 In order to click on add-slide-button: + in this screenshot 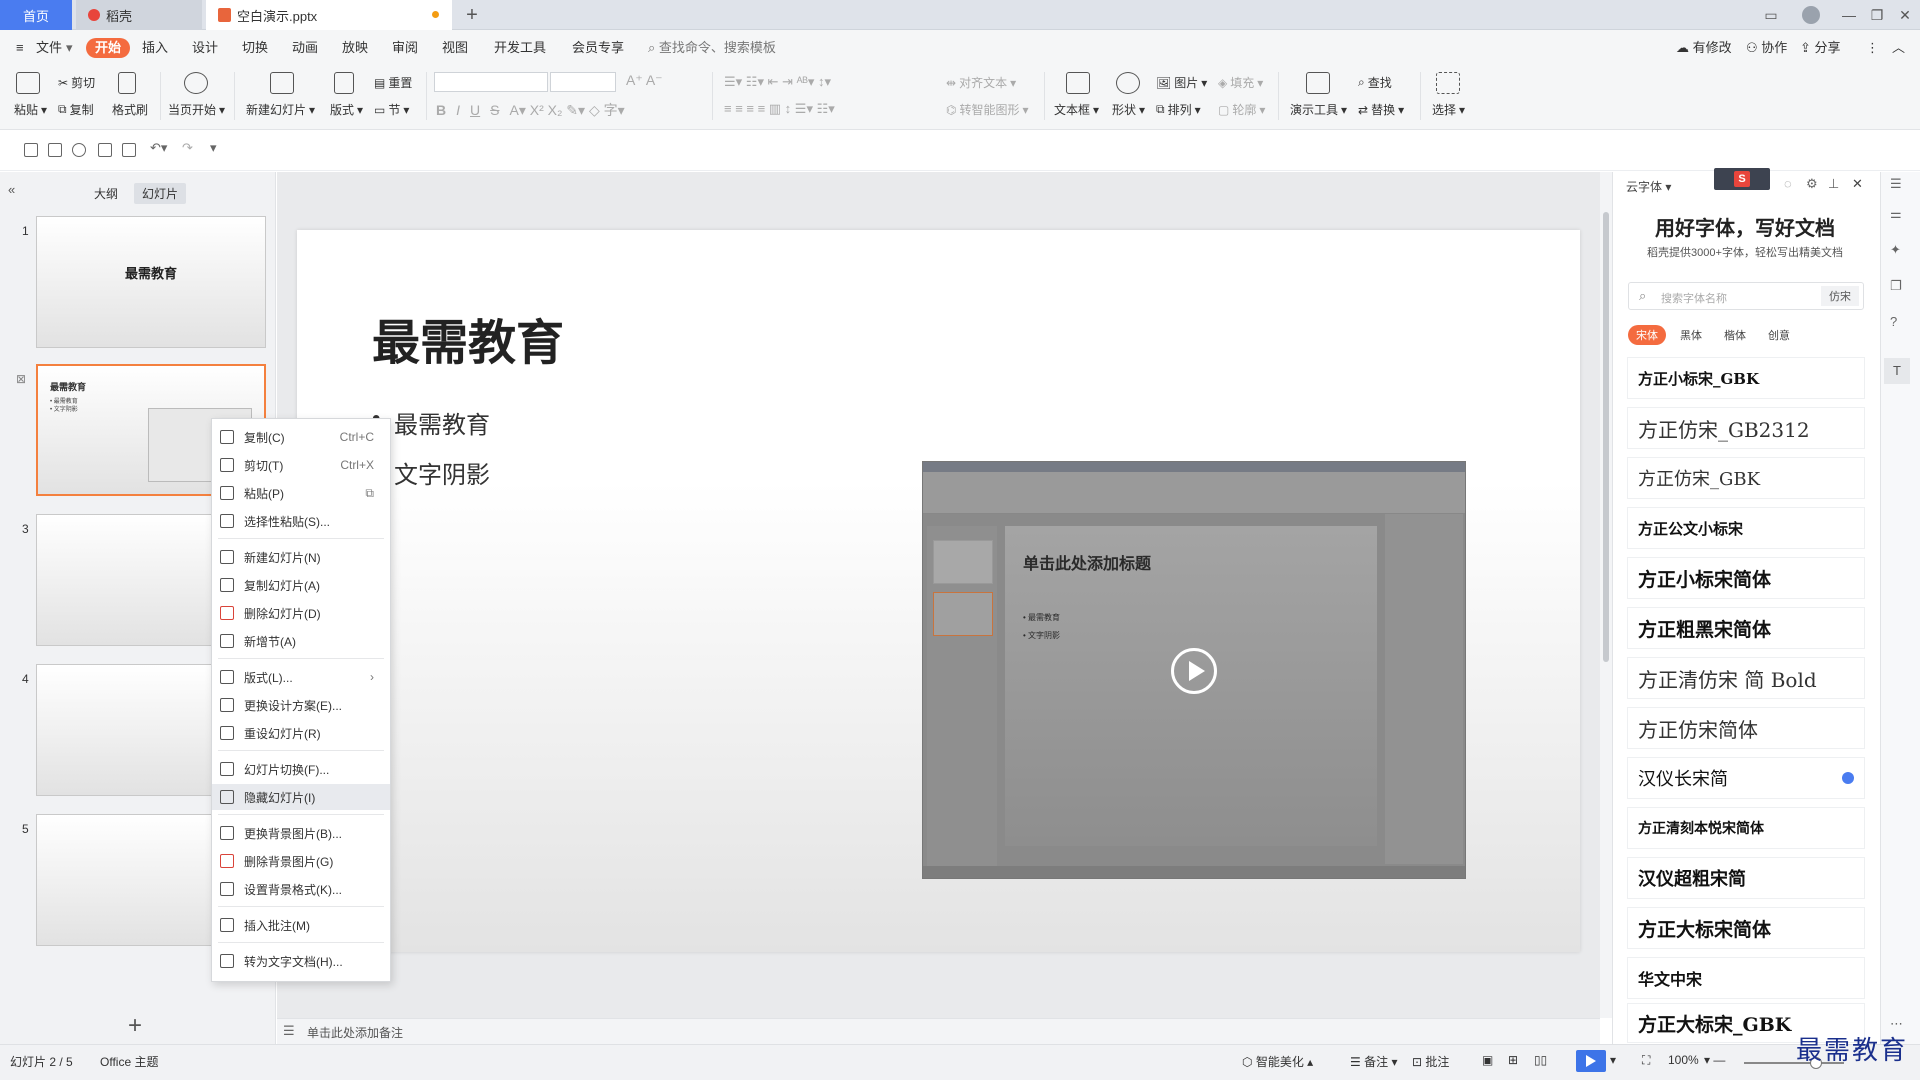, I will do `click(135, 1026)`.